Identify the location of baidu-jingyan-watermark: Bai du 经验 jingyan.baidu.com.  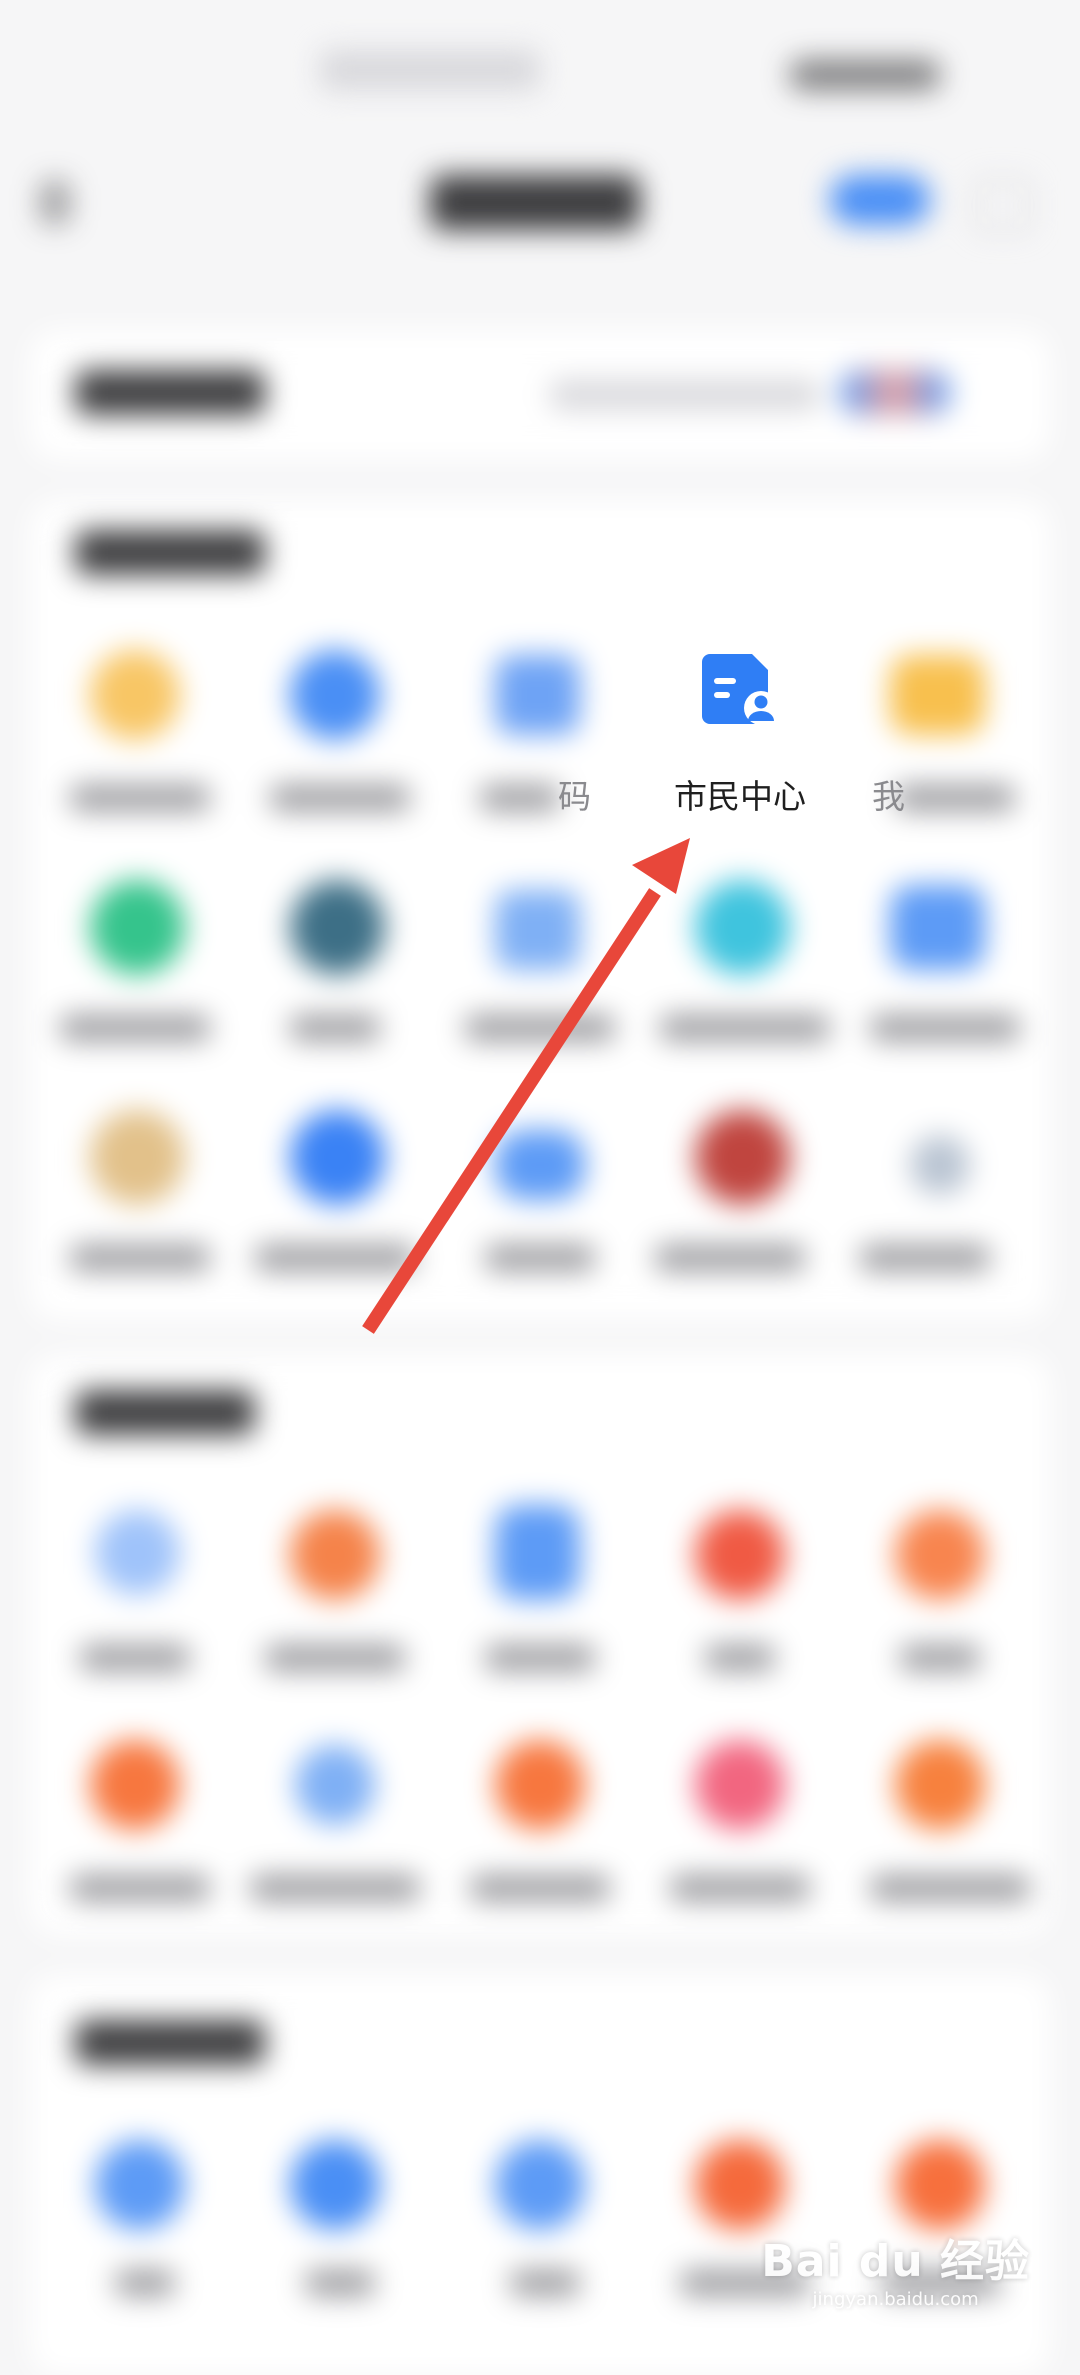
(895, 2267).